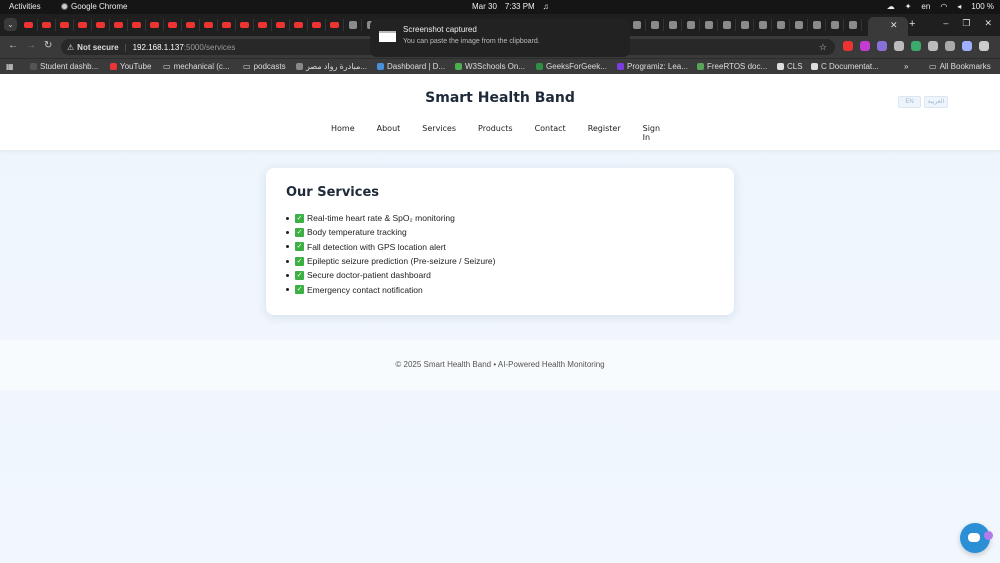  I want to click on bookmark-folder: ▭ podcasts, so click(264, 66).